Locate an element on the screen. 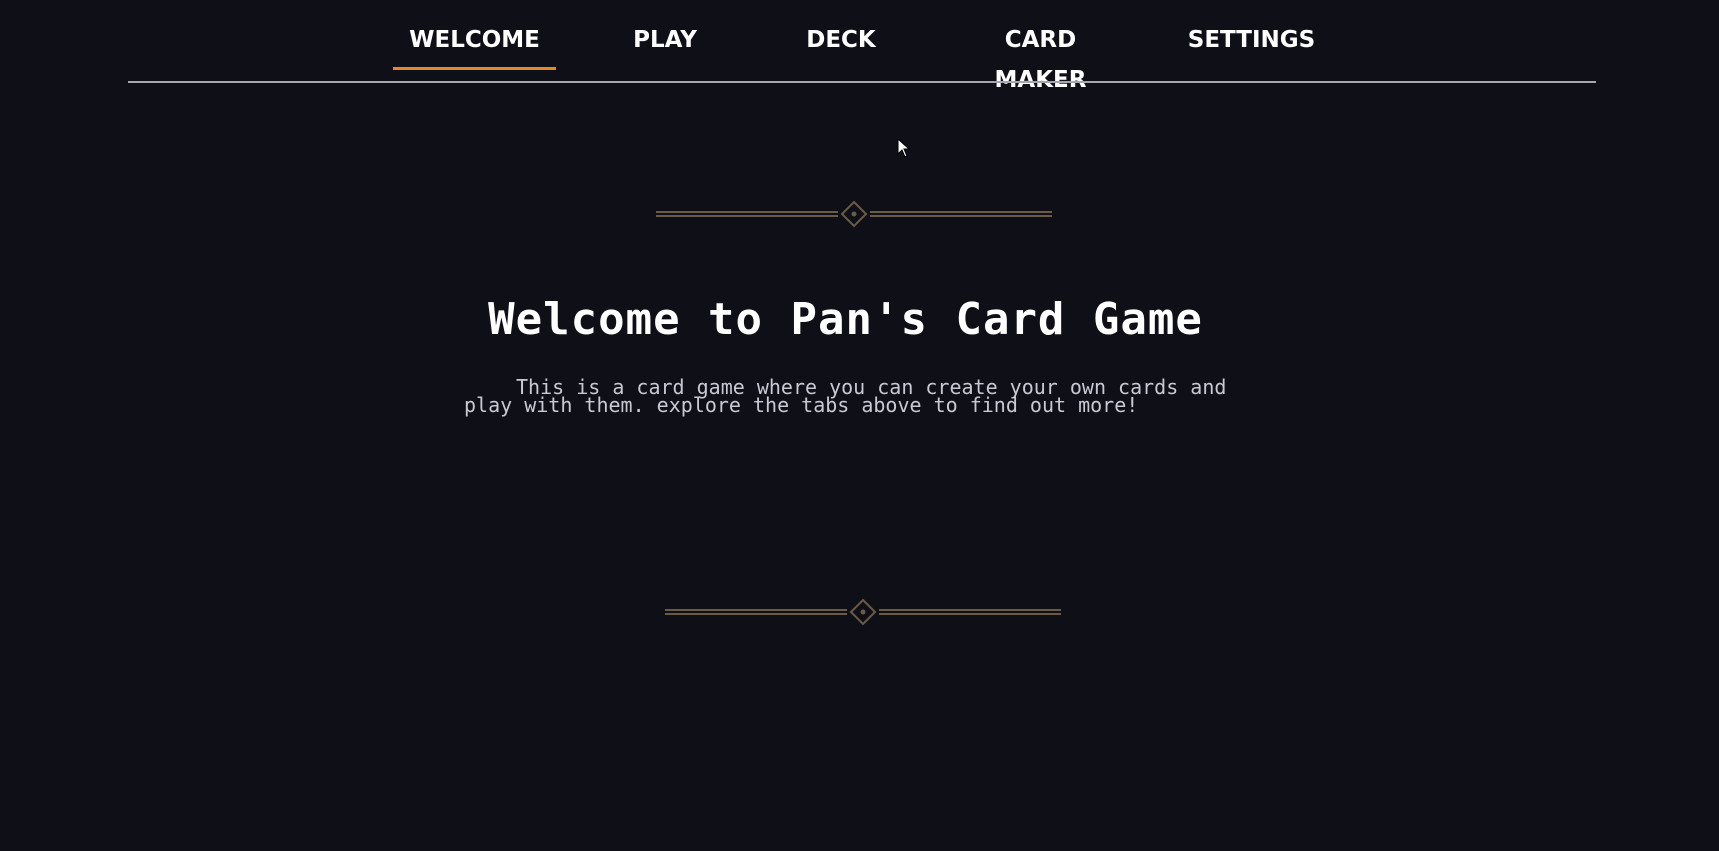 This screenshot has width=1719, height=851. tab-deck: DECK is located at coordinates (841, 45).